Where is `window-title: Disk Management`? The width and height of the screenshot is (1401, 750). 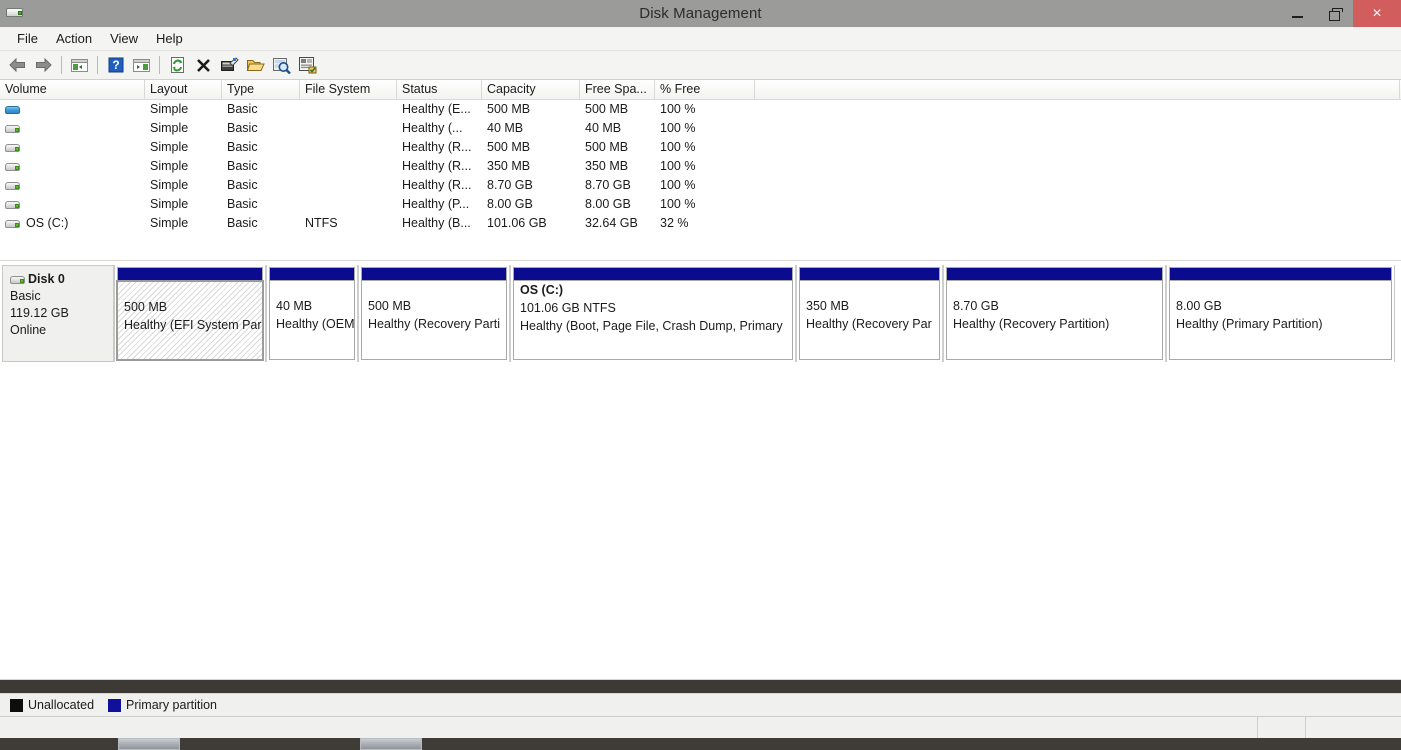 window-title: Disk Management is located at coordinates (700, 13).